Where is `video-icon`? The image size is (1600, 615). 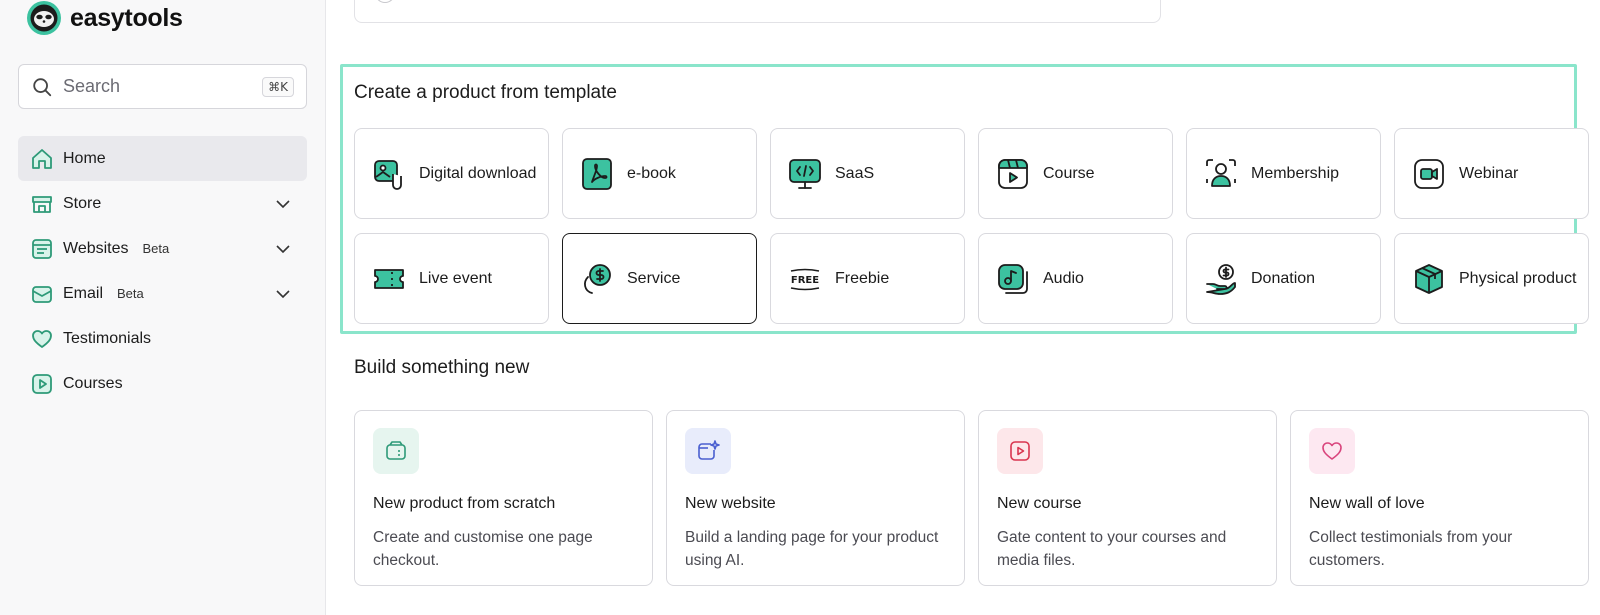 video-icon is located at coordinates (1020, 451).